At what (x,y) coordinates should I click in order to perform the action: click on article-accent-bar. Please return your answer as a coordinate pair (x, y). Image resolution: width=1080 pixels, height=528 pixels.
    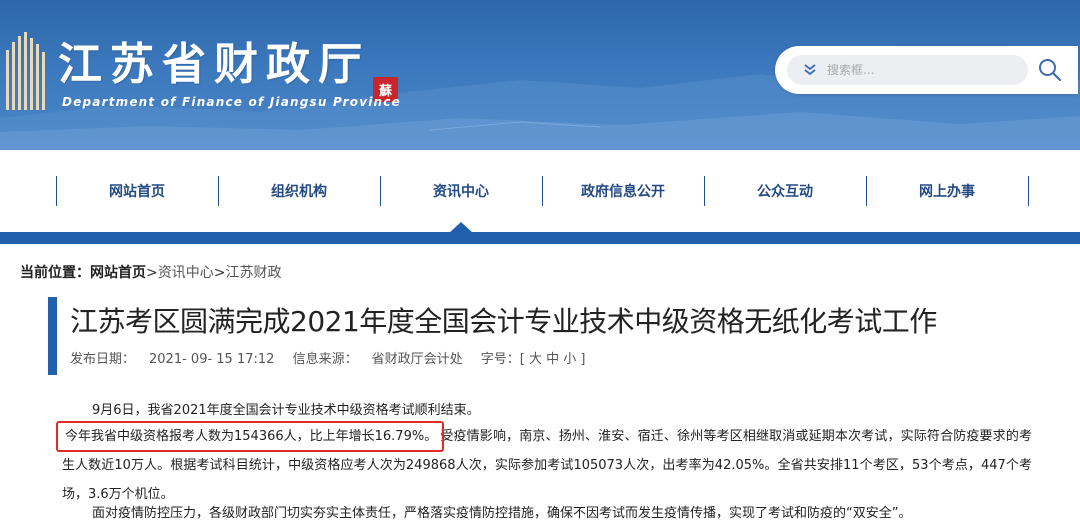
    Looking at the image, I should click on (52, 336).